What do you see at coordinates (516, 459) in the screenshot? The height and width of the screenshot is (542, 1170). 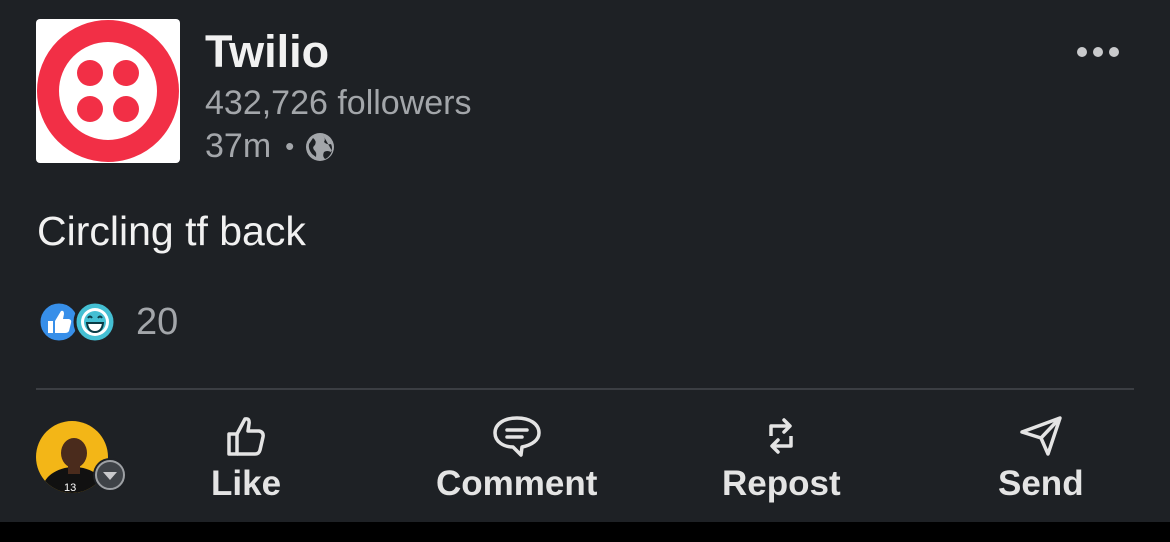 I see `comment-button: Comment` at bounding box center [516, 459].